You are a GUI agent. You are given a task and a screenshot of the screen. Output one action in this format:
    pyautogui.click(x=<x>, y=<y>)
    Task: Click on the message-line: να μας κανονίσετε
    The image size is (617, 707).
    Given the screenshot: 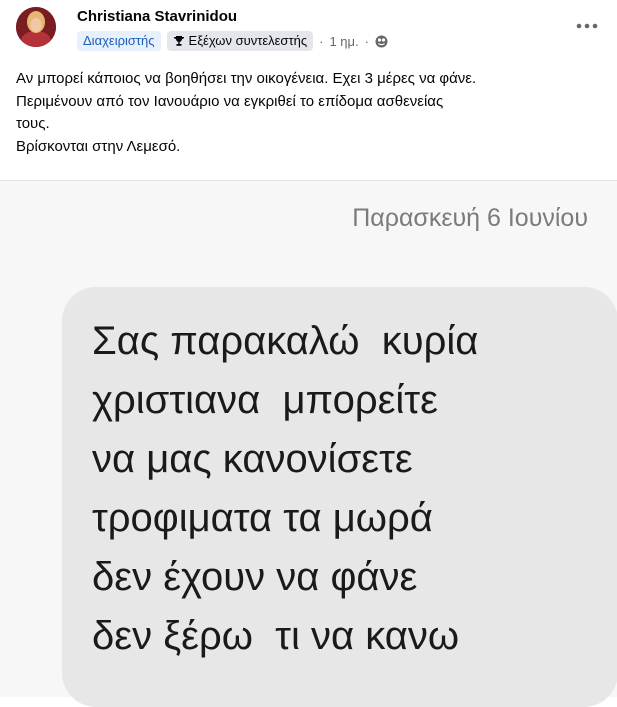 What is the action you would take?
    pyautogui.click(x=252, y=459)
    